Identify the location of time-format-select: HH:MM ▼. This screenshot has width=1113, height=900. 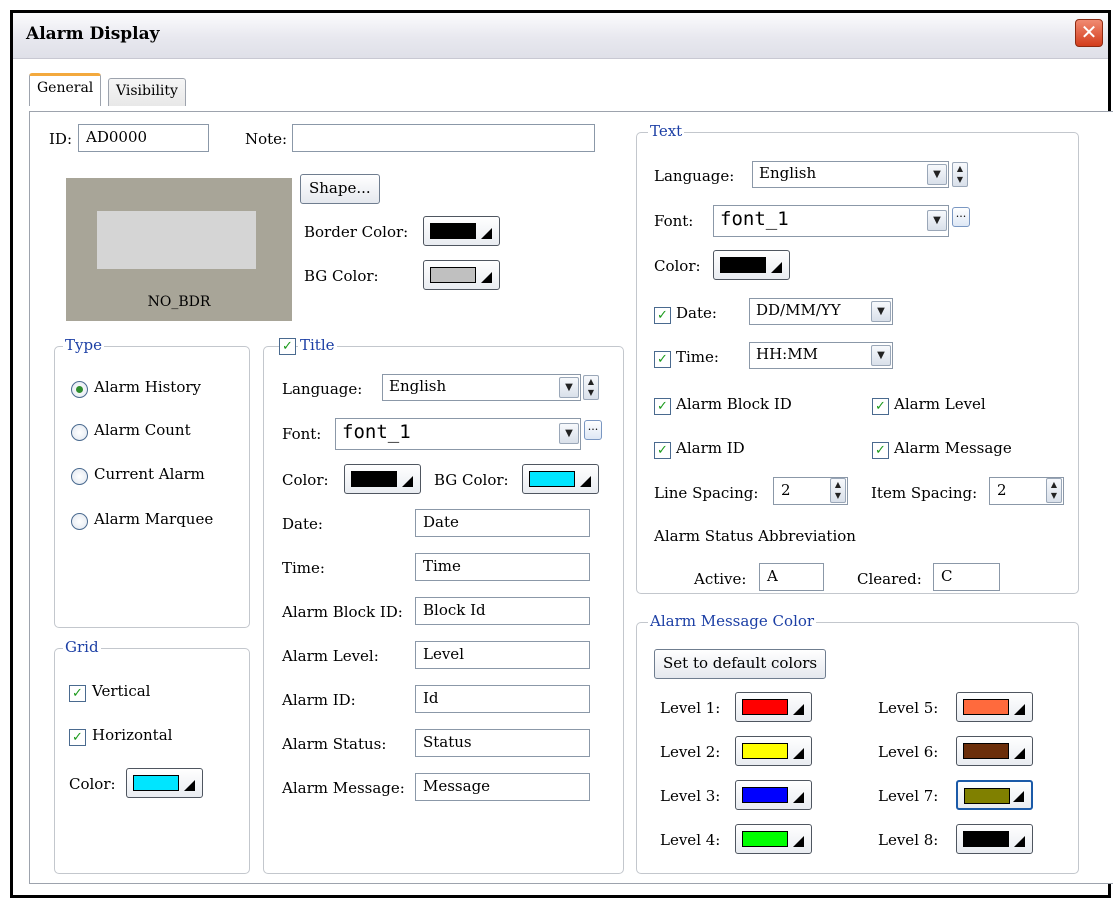
(821, 355).